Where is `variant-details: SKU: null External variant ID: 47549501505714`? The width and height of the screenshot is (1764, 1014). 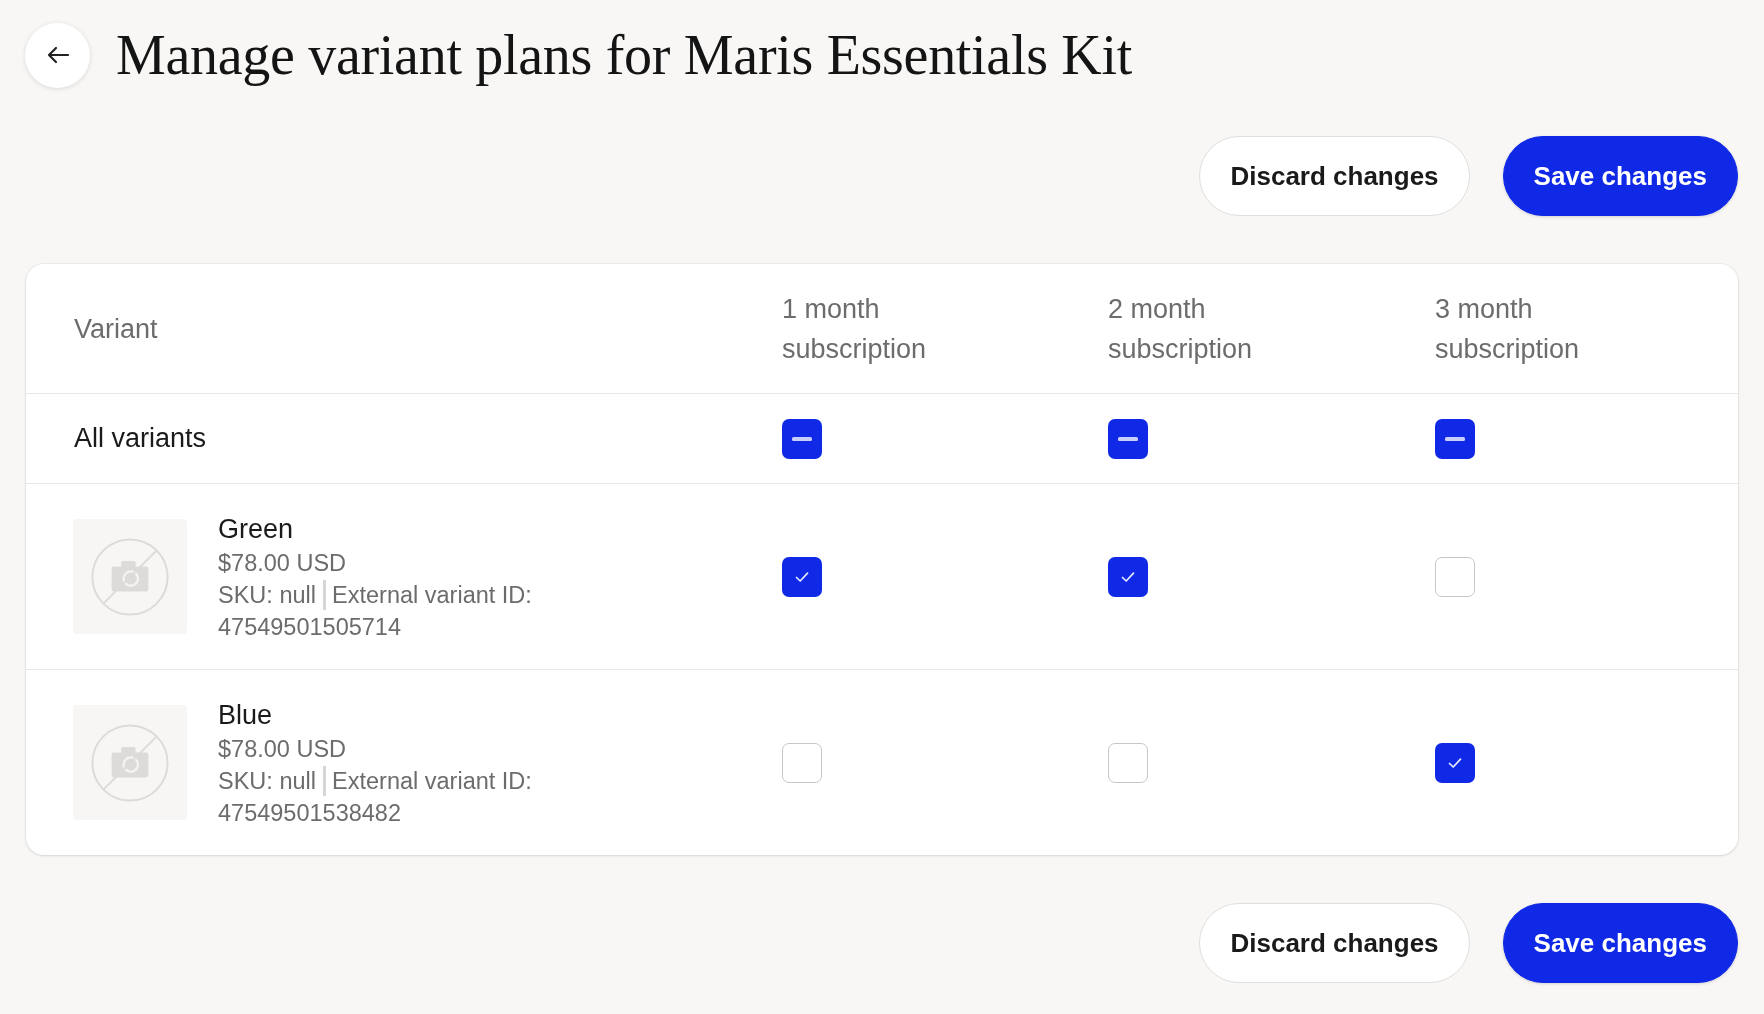
variant-details: SKU: null External variant ID: 47549501505714 is located at coordinates (375, 610).